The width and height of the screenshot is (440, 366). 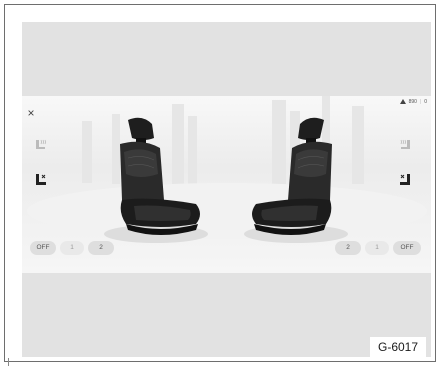 I want to click on signal-icon, so click(x=402, y=101).